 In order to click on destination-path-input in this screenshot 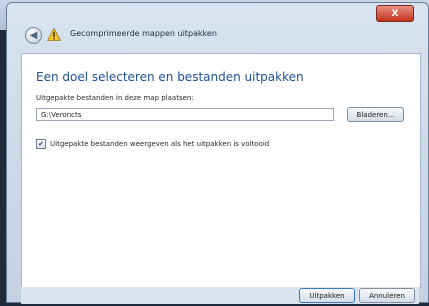, I will do `click(185, 114)`.